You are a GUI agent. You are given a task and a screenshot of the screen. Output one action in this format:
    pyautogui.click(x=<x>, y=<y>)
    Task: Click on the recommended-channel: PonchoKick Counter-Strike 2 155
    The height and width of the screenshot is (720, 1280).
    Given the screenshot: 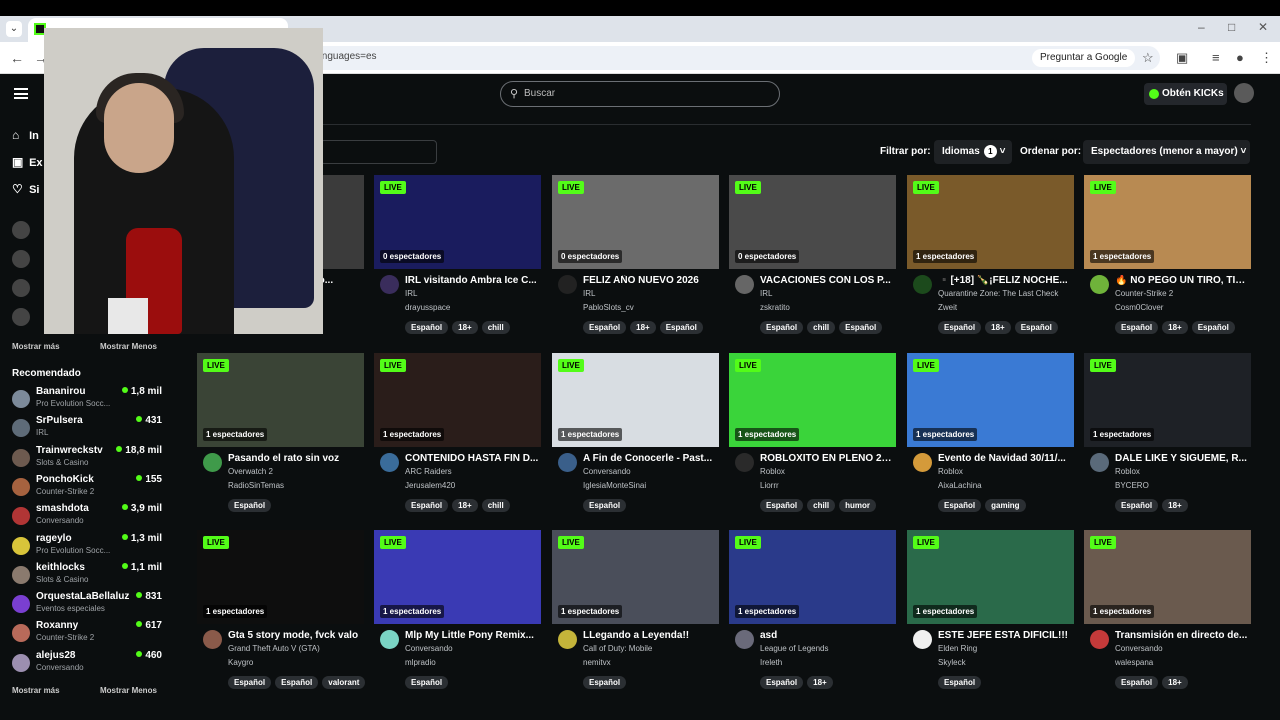 What is the action you would take?
    pyautogui.click(x=87, y=488)
    